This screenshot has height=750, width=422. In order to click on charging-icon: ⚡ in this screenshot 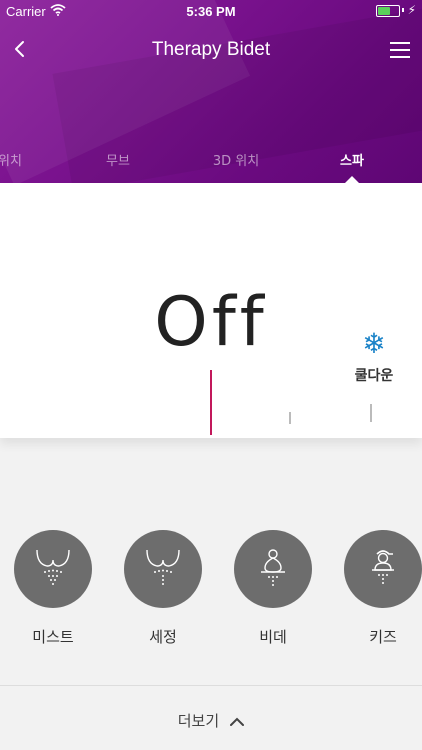, I will do `click(411, 10)`.